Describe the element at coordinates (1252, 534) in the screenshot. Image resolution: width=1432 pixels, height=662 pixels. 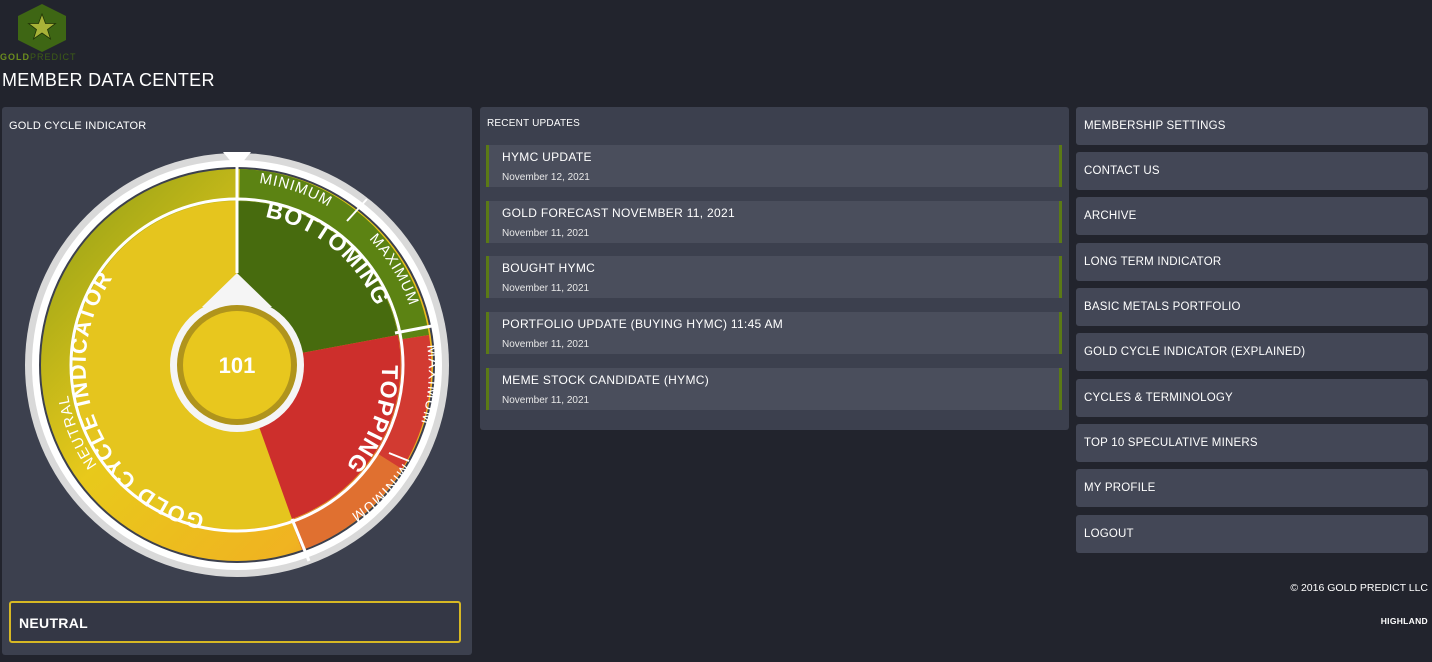
I see `menu-logout: LOGOUT` at that location.